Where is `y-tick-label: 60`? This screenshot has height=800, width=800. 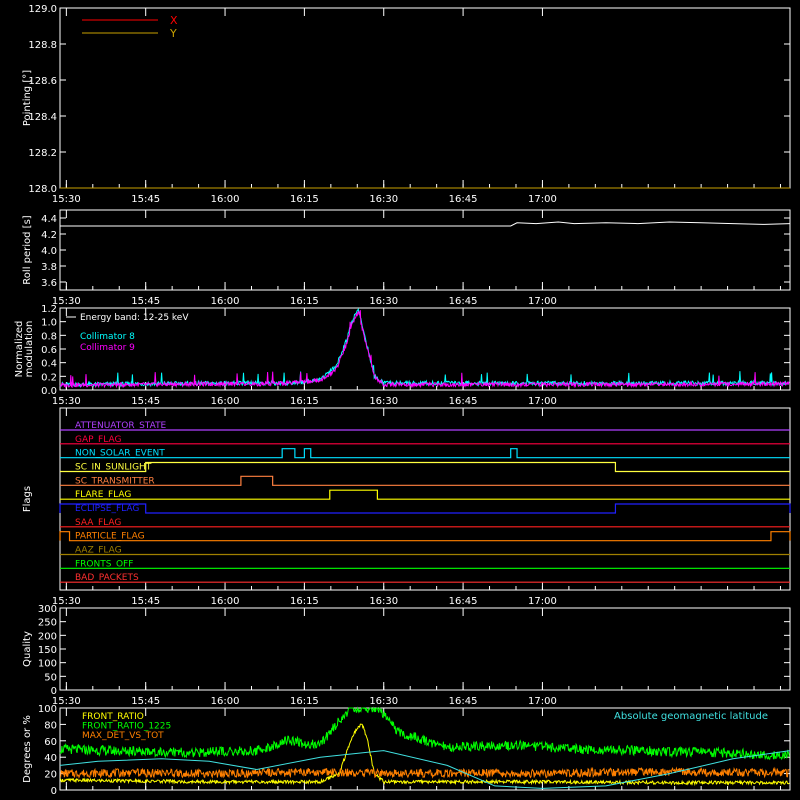 y-tick-label: 60 is located at coordinates (50, 742).